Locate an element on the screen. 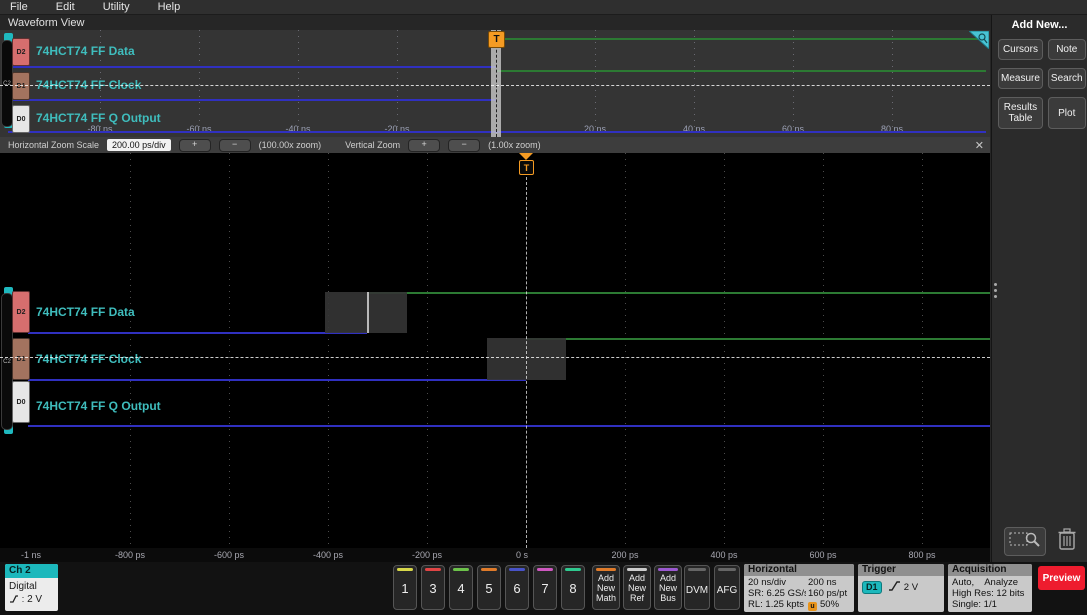 This screenshot has height=615, width=1087. panel-resize-handle is located at coordinates (995, 292).